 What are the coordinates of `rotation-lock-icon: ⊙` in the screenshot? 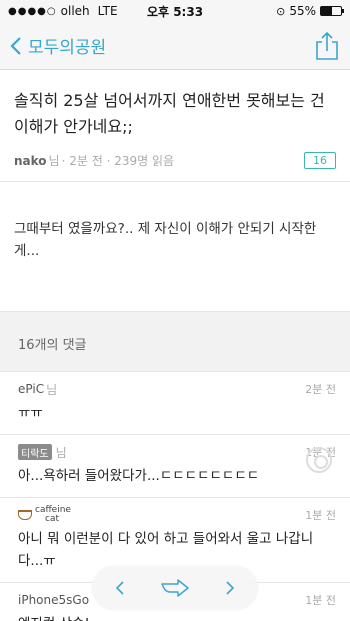 It's located at (281, 11).